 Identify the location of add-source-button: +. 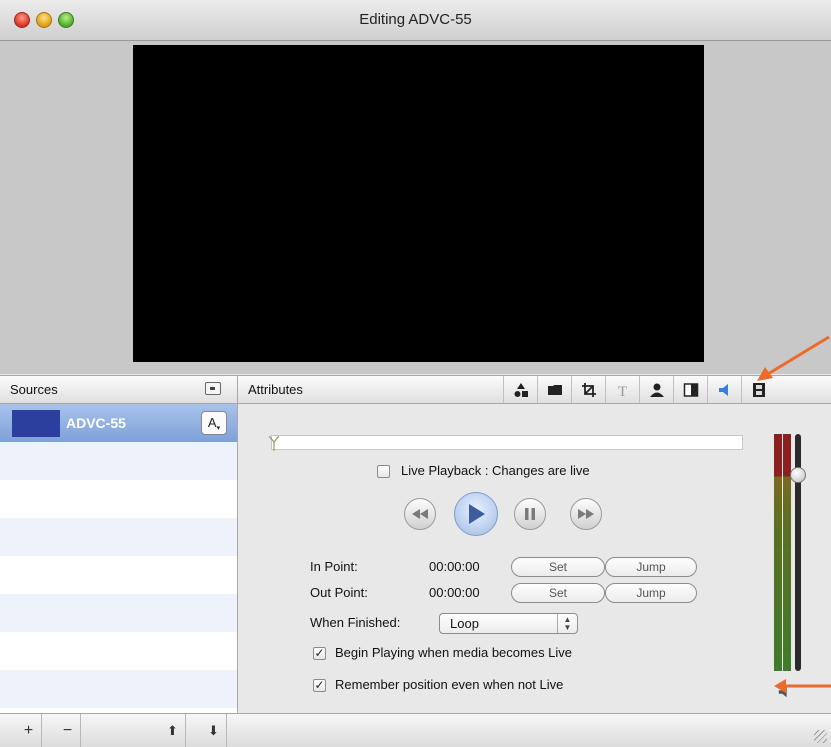
(29, 730).